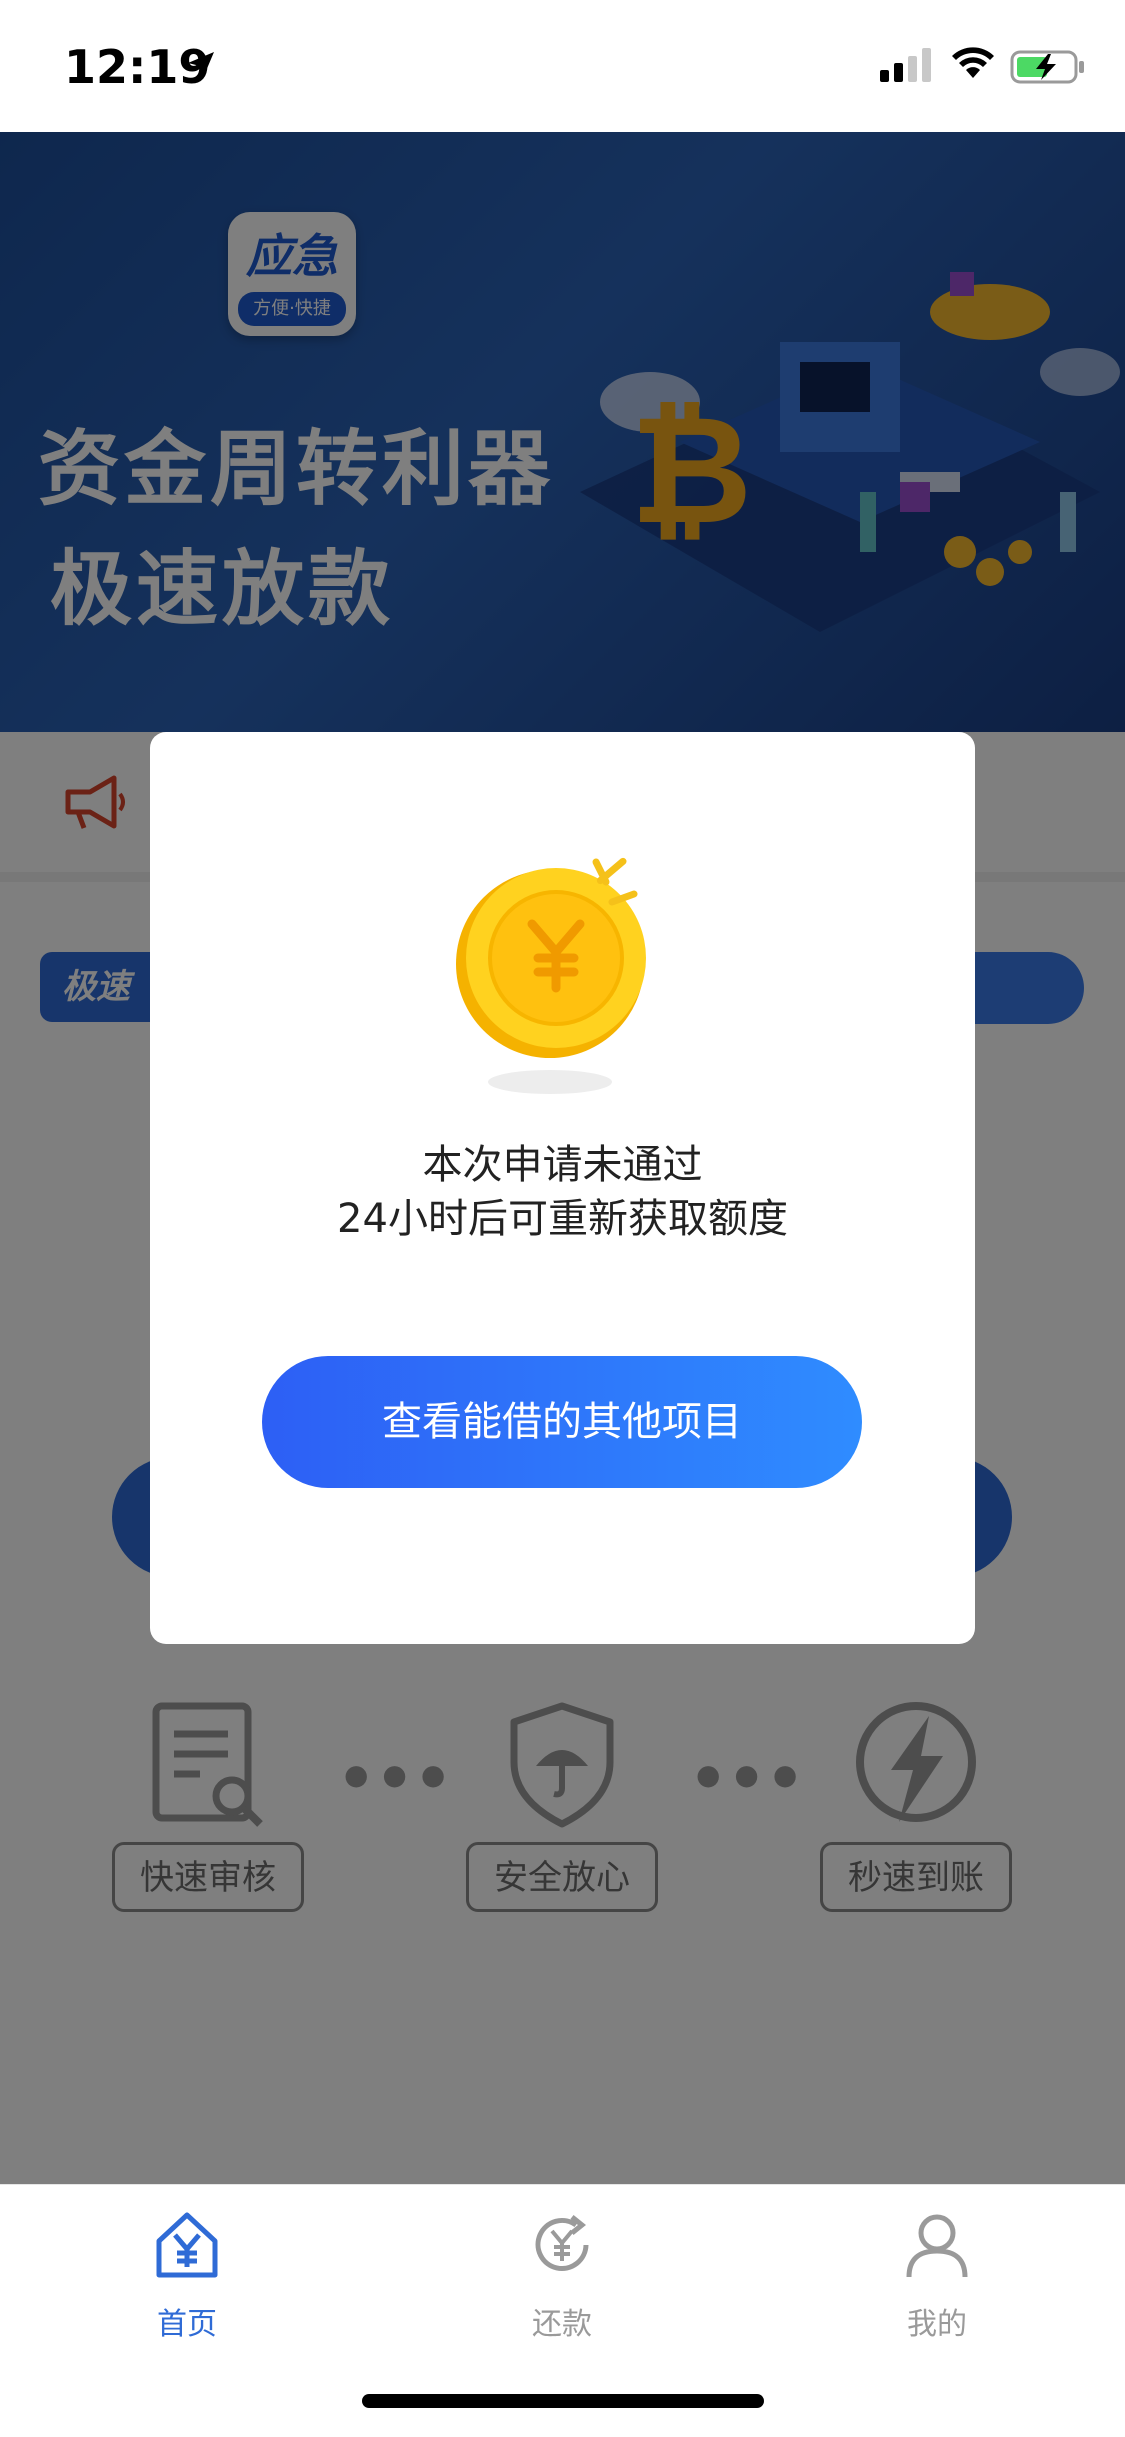 This screenshot has height=2437, width=1125. What do you see at coordinates (562, 2276) in the screenshot?
I see `tab-repay: 还款` at bounding box center [562, 2276].